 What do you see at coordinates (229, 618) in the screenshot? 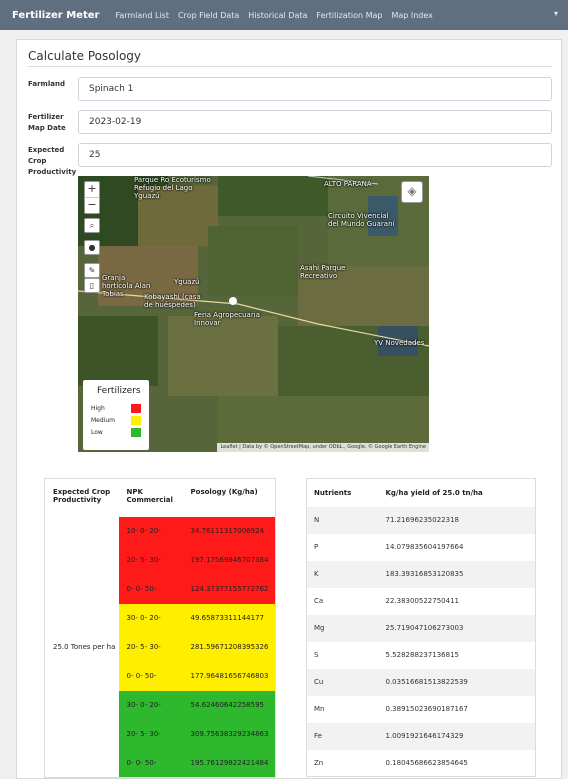
I see `posology-value-cell: 49.65873311144177` at bounding box center [229, 618].